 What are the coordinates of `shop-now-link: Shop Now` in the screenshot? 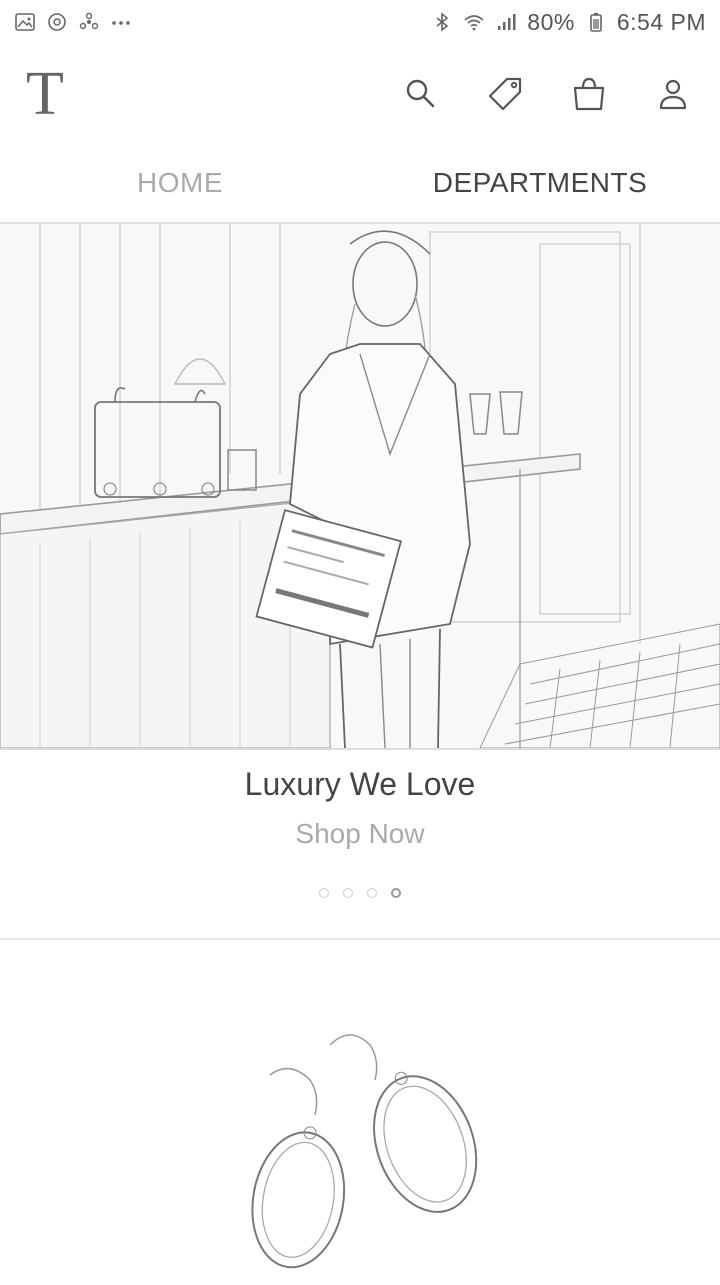 It's located at (360, 834).